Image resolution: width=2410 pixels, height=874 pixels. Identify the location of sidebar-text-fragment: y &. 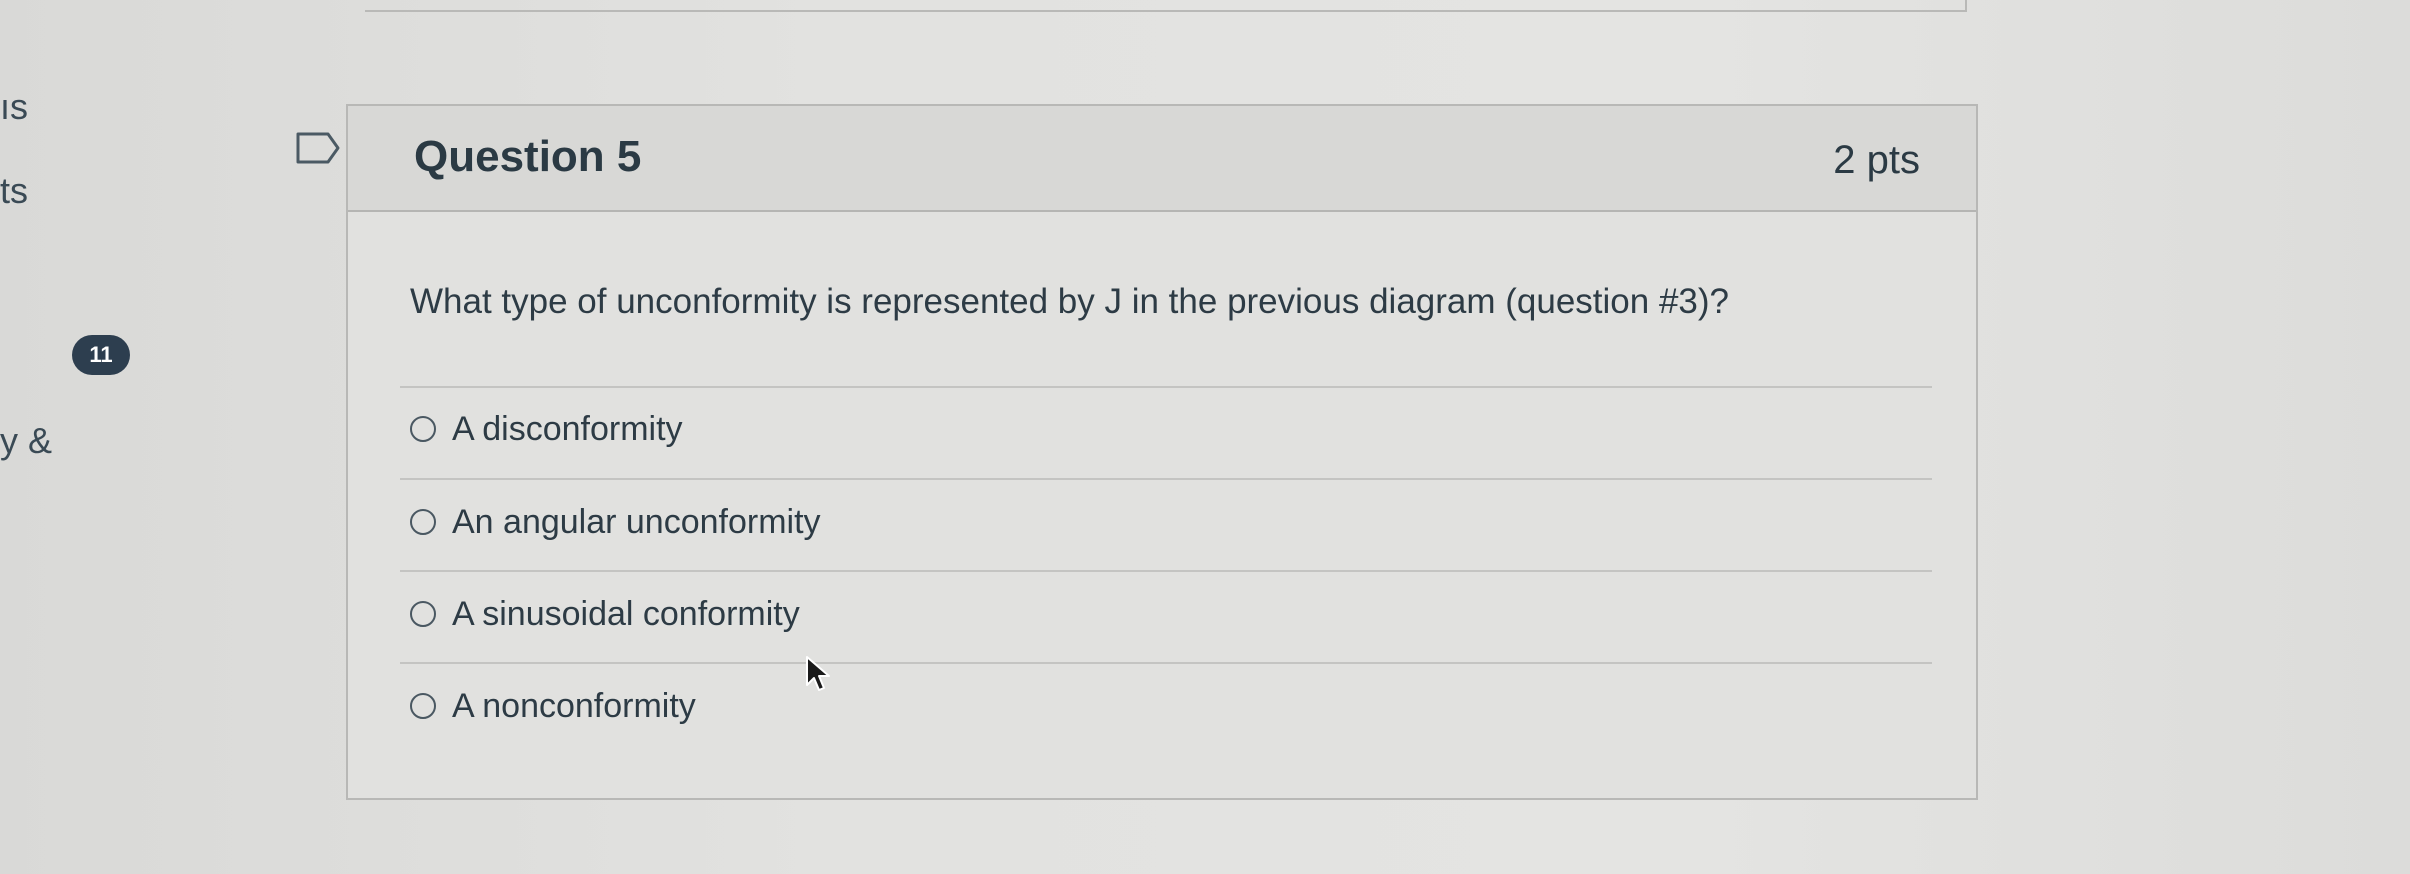
(26, 440).